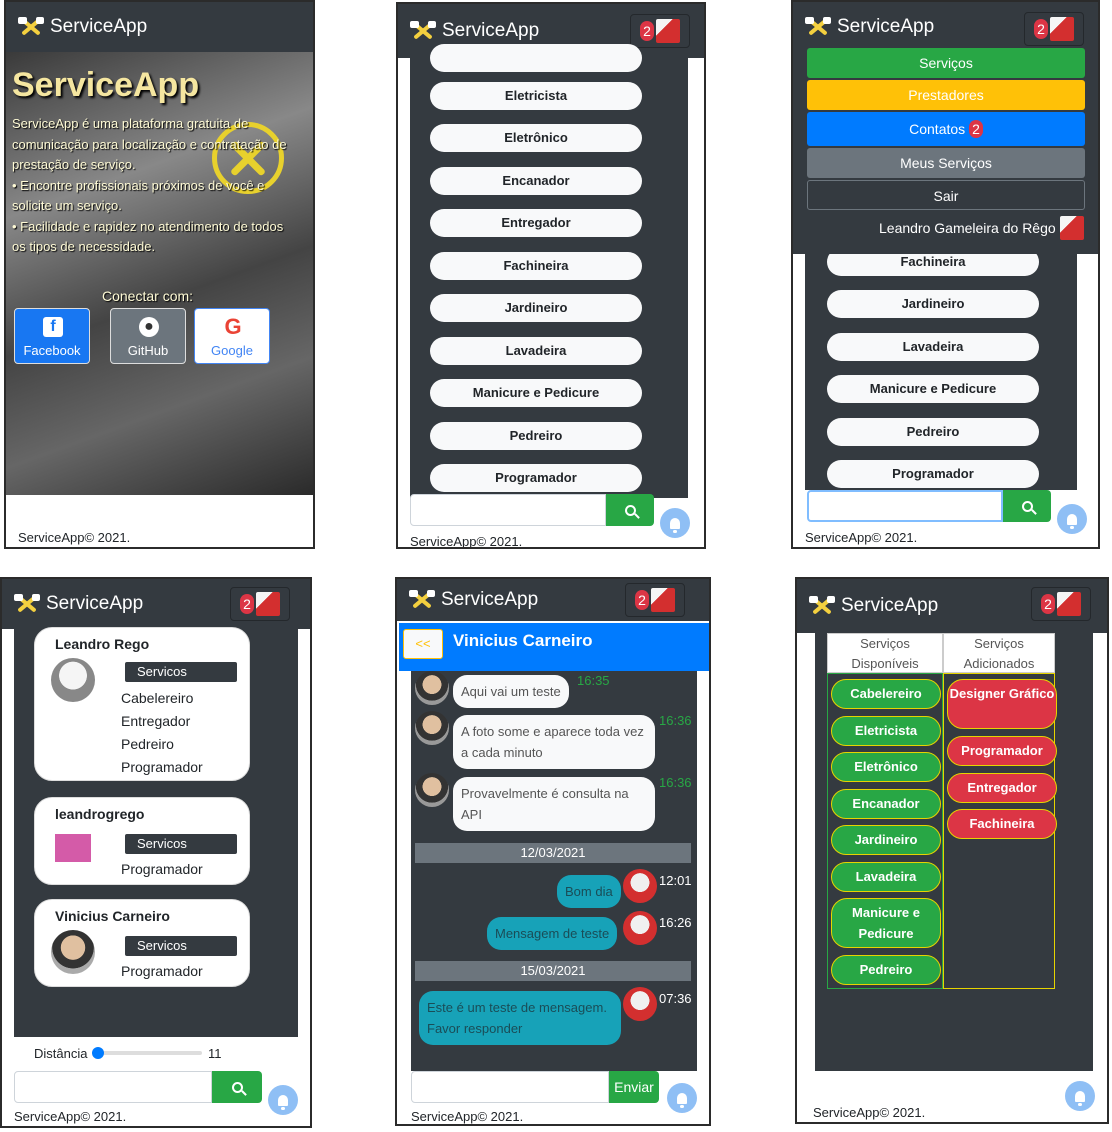 This screenshot has width=1112, height=1132. Describe the element at coordinates (147, 744) in the screenshot. I see `service-item: Pedreiro` at that location.